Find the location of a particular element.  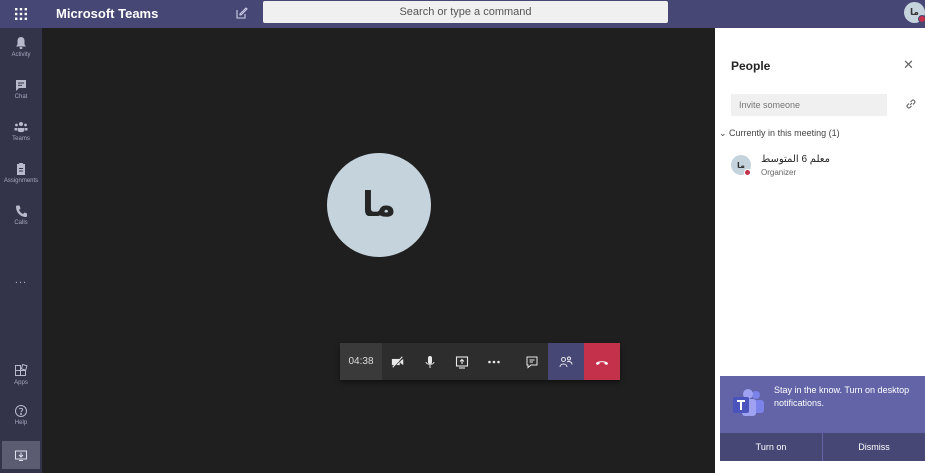

chat-icon is located at coordinates (21, 85).